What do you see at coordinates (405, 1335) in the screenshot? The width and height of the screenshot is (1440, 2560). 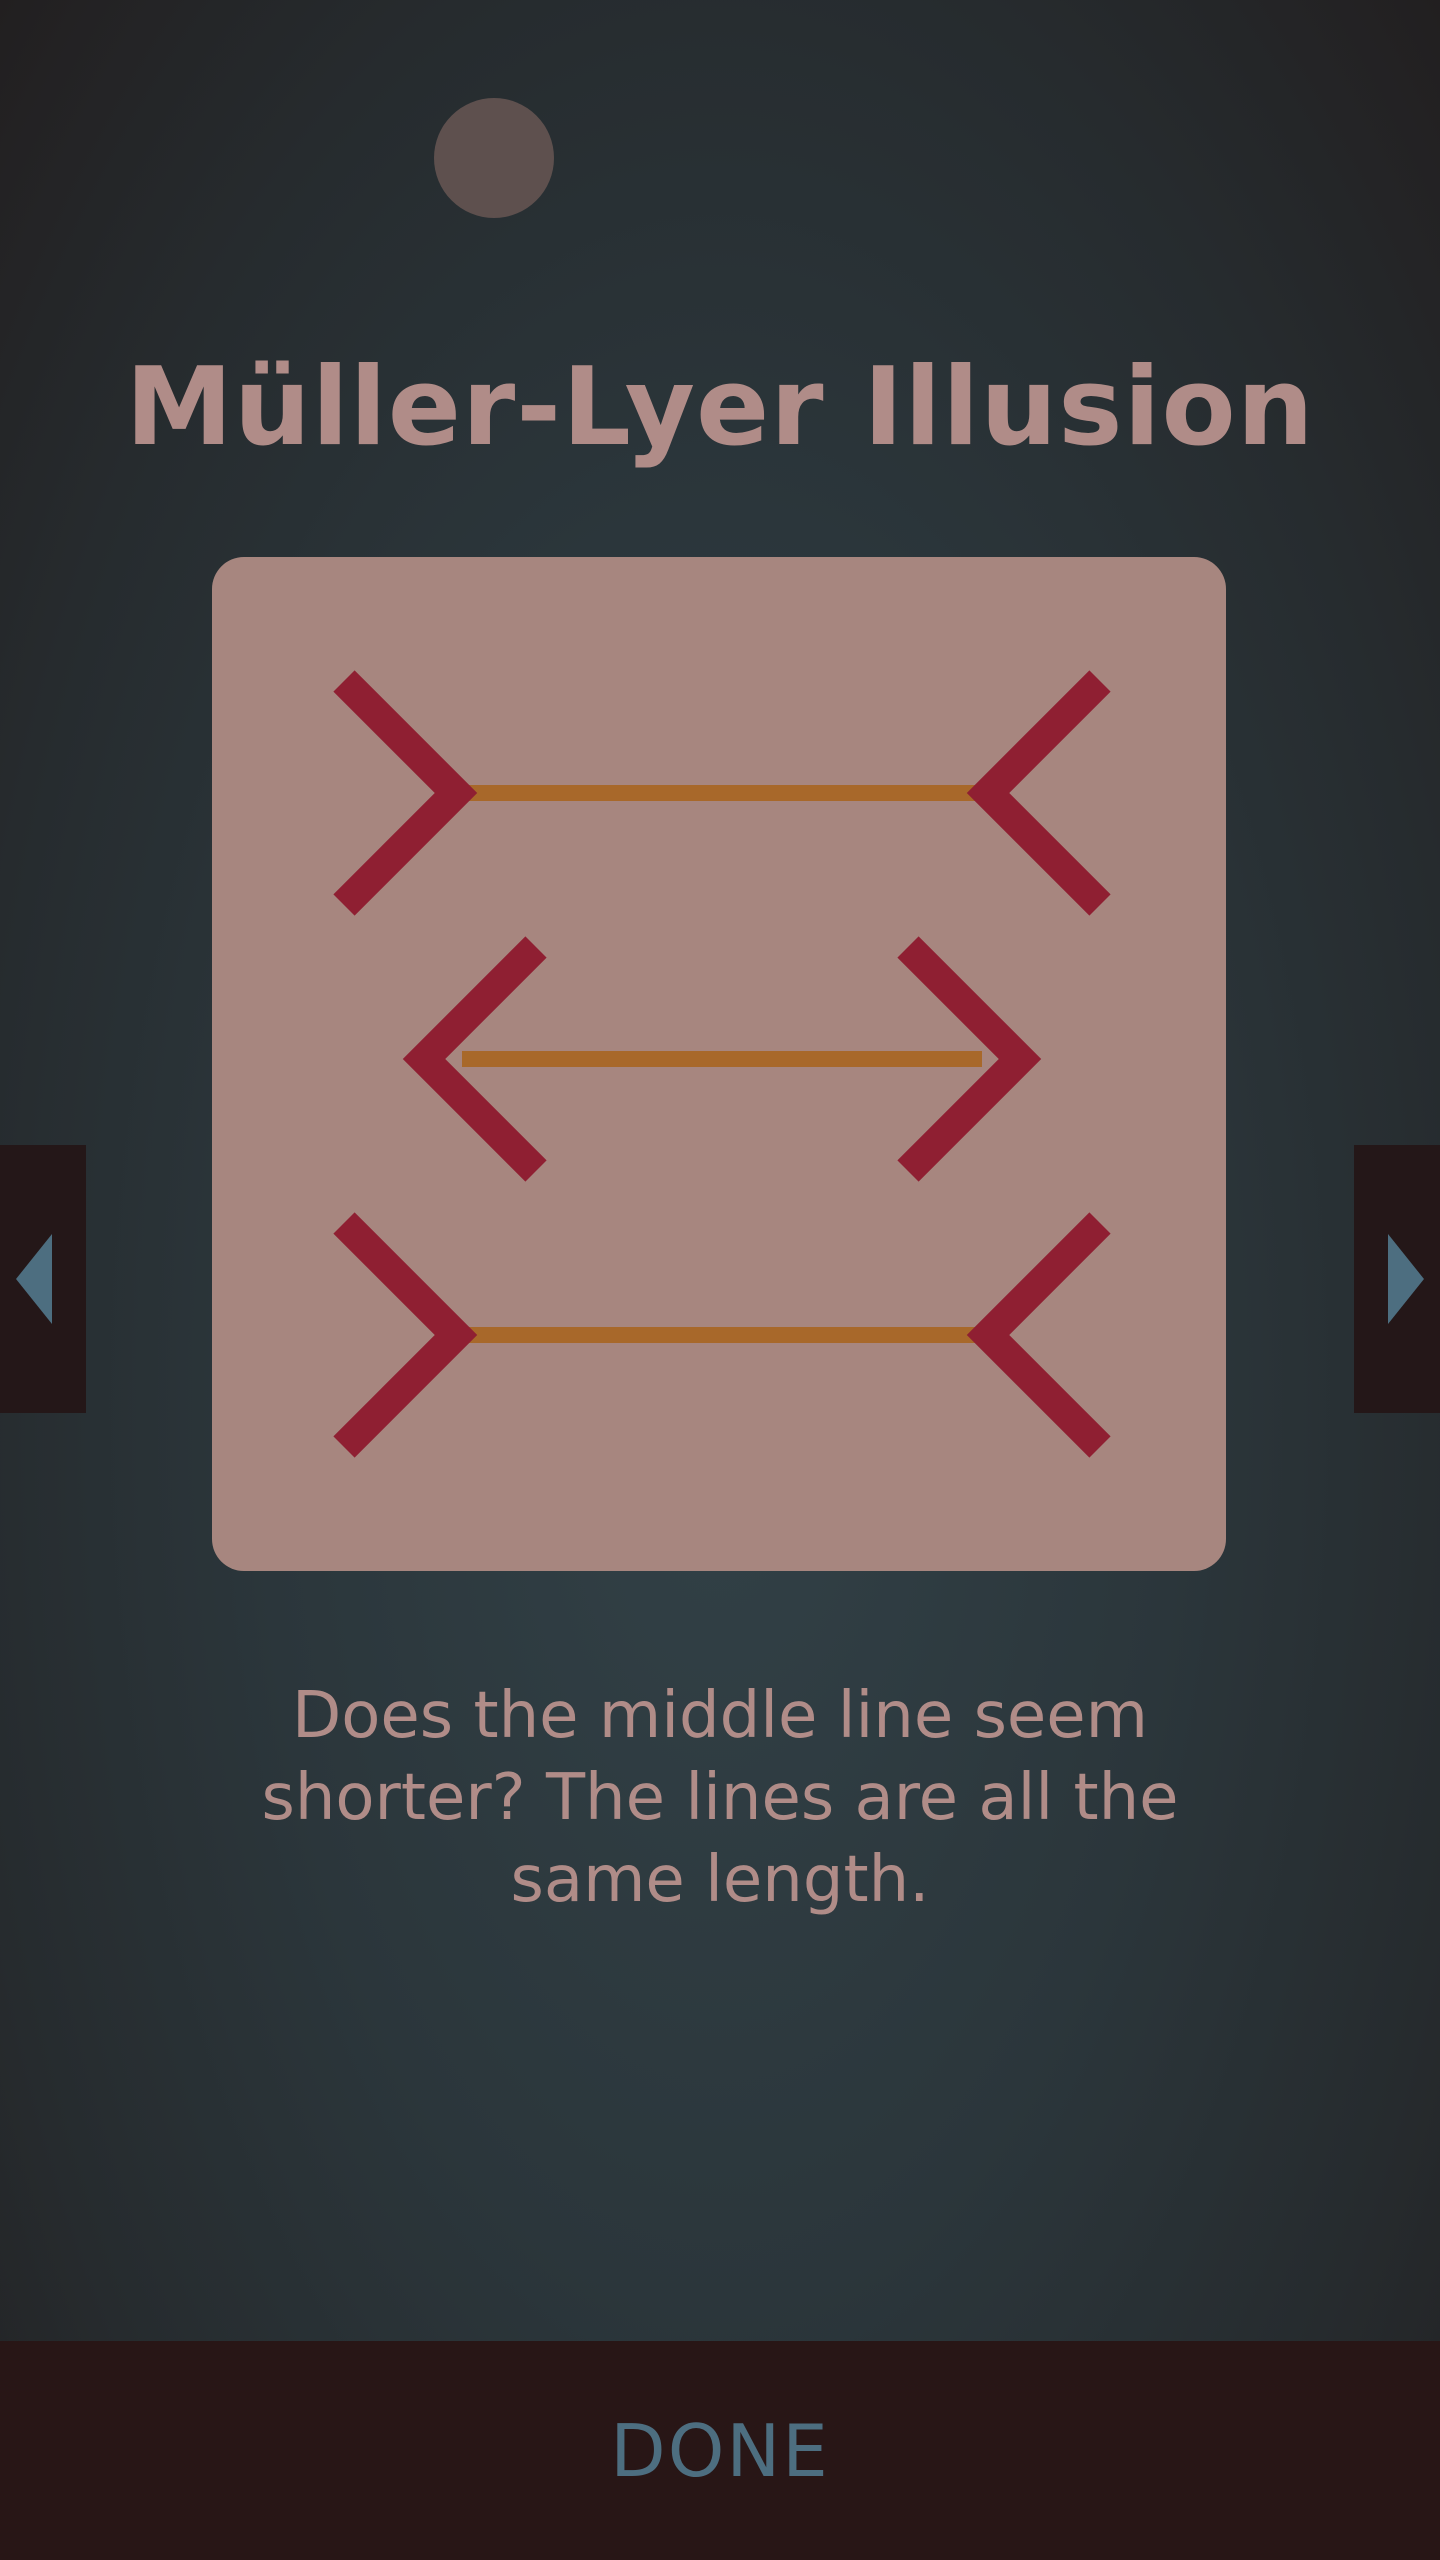 I see `bottom-line-left-fin` at bounding box center [405, 1335].